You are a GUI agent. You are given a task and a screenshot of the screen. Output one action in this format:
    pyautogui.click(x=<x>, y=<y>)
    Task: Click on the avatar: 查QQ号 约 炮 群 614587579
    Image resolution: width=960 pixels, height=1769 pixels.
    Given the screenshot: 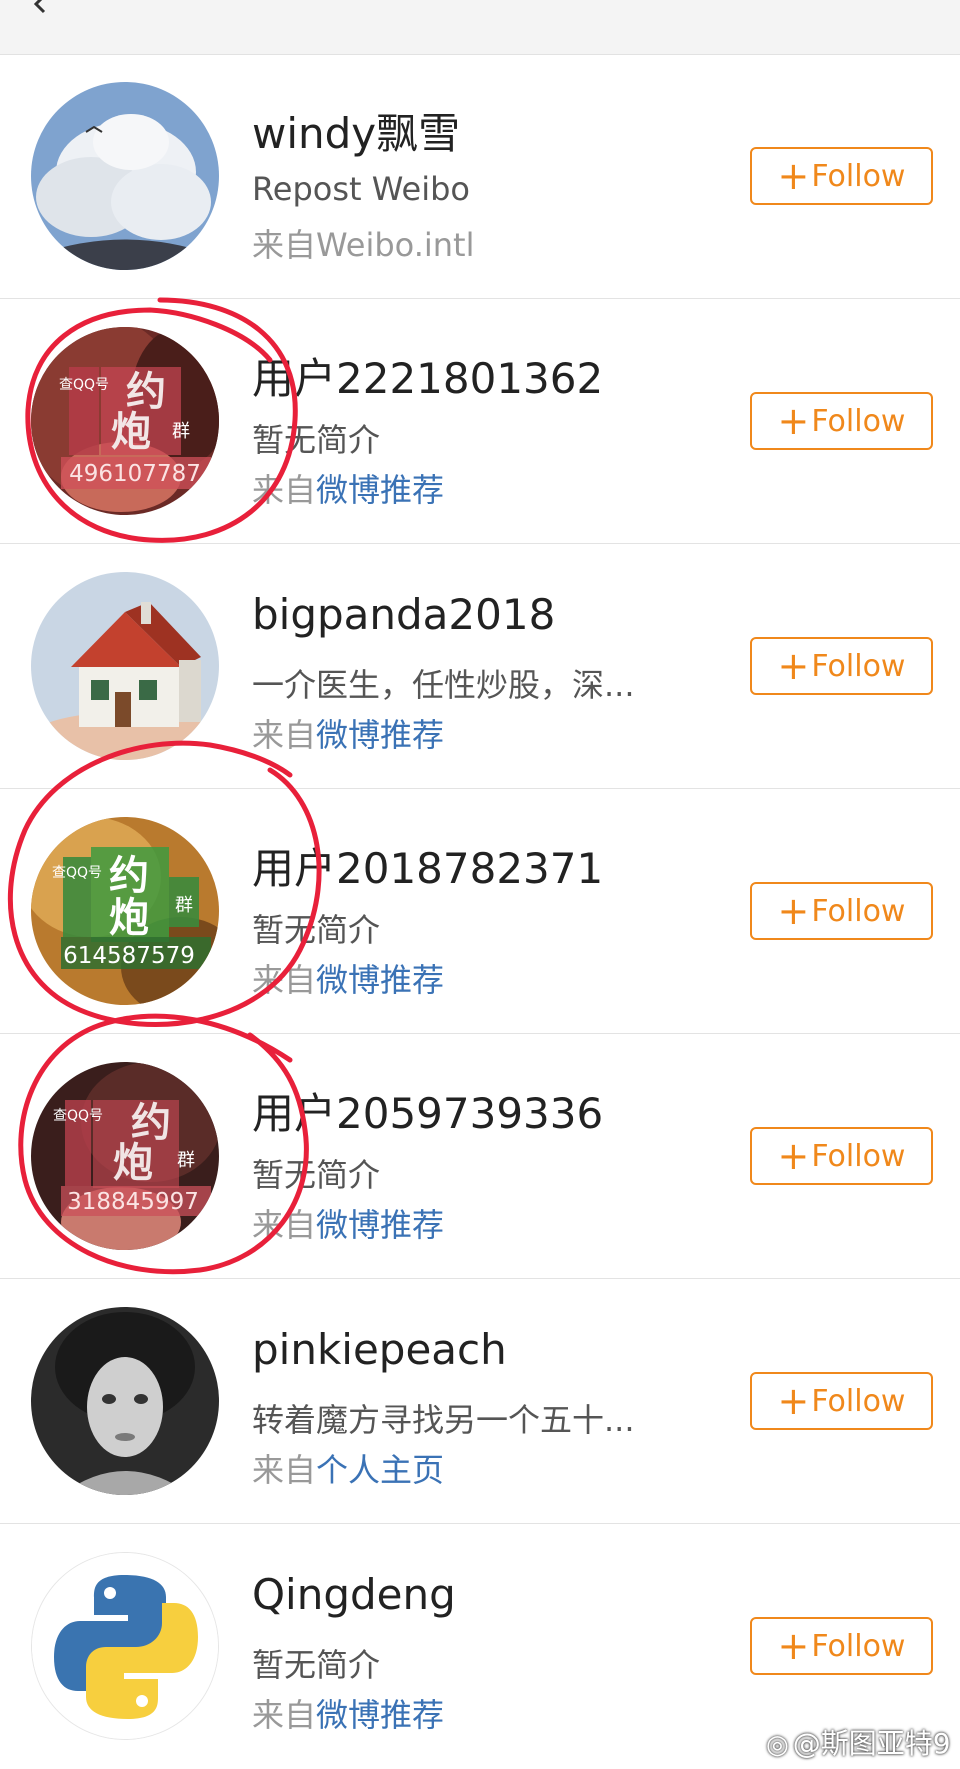 What is the action you would take?
    pyautogui.click(x=125, y=911)
    